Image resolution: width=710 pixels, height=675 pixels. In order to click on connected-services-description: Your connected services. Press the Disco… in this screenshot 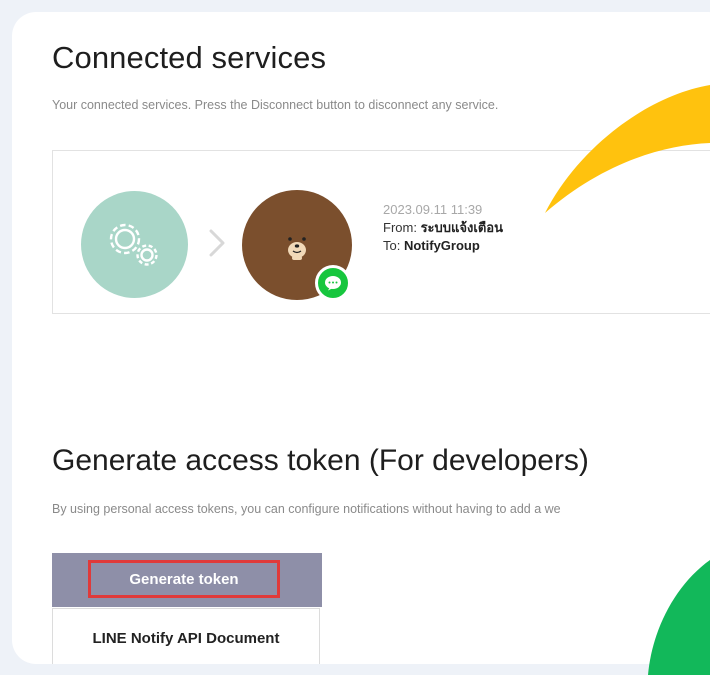, I will do `click(275, 105)`.